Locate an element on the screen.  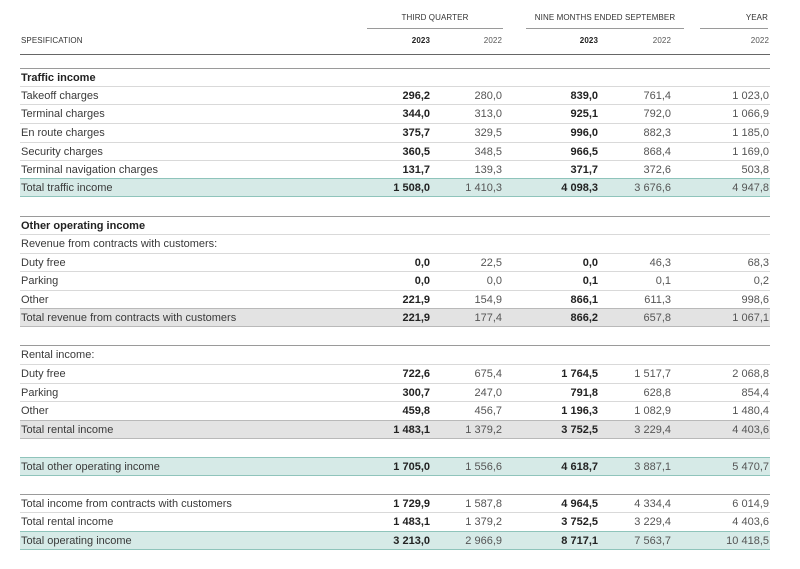
year-2022: 503,8 is located at coordinates (755, 170).